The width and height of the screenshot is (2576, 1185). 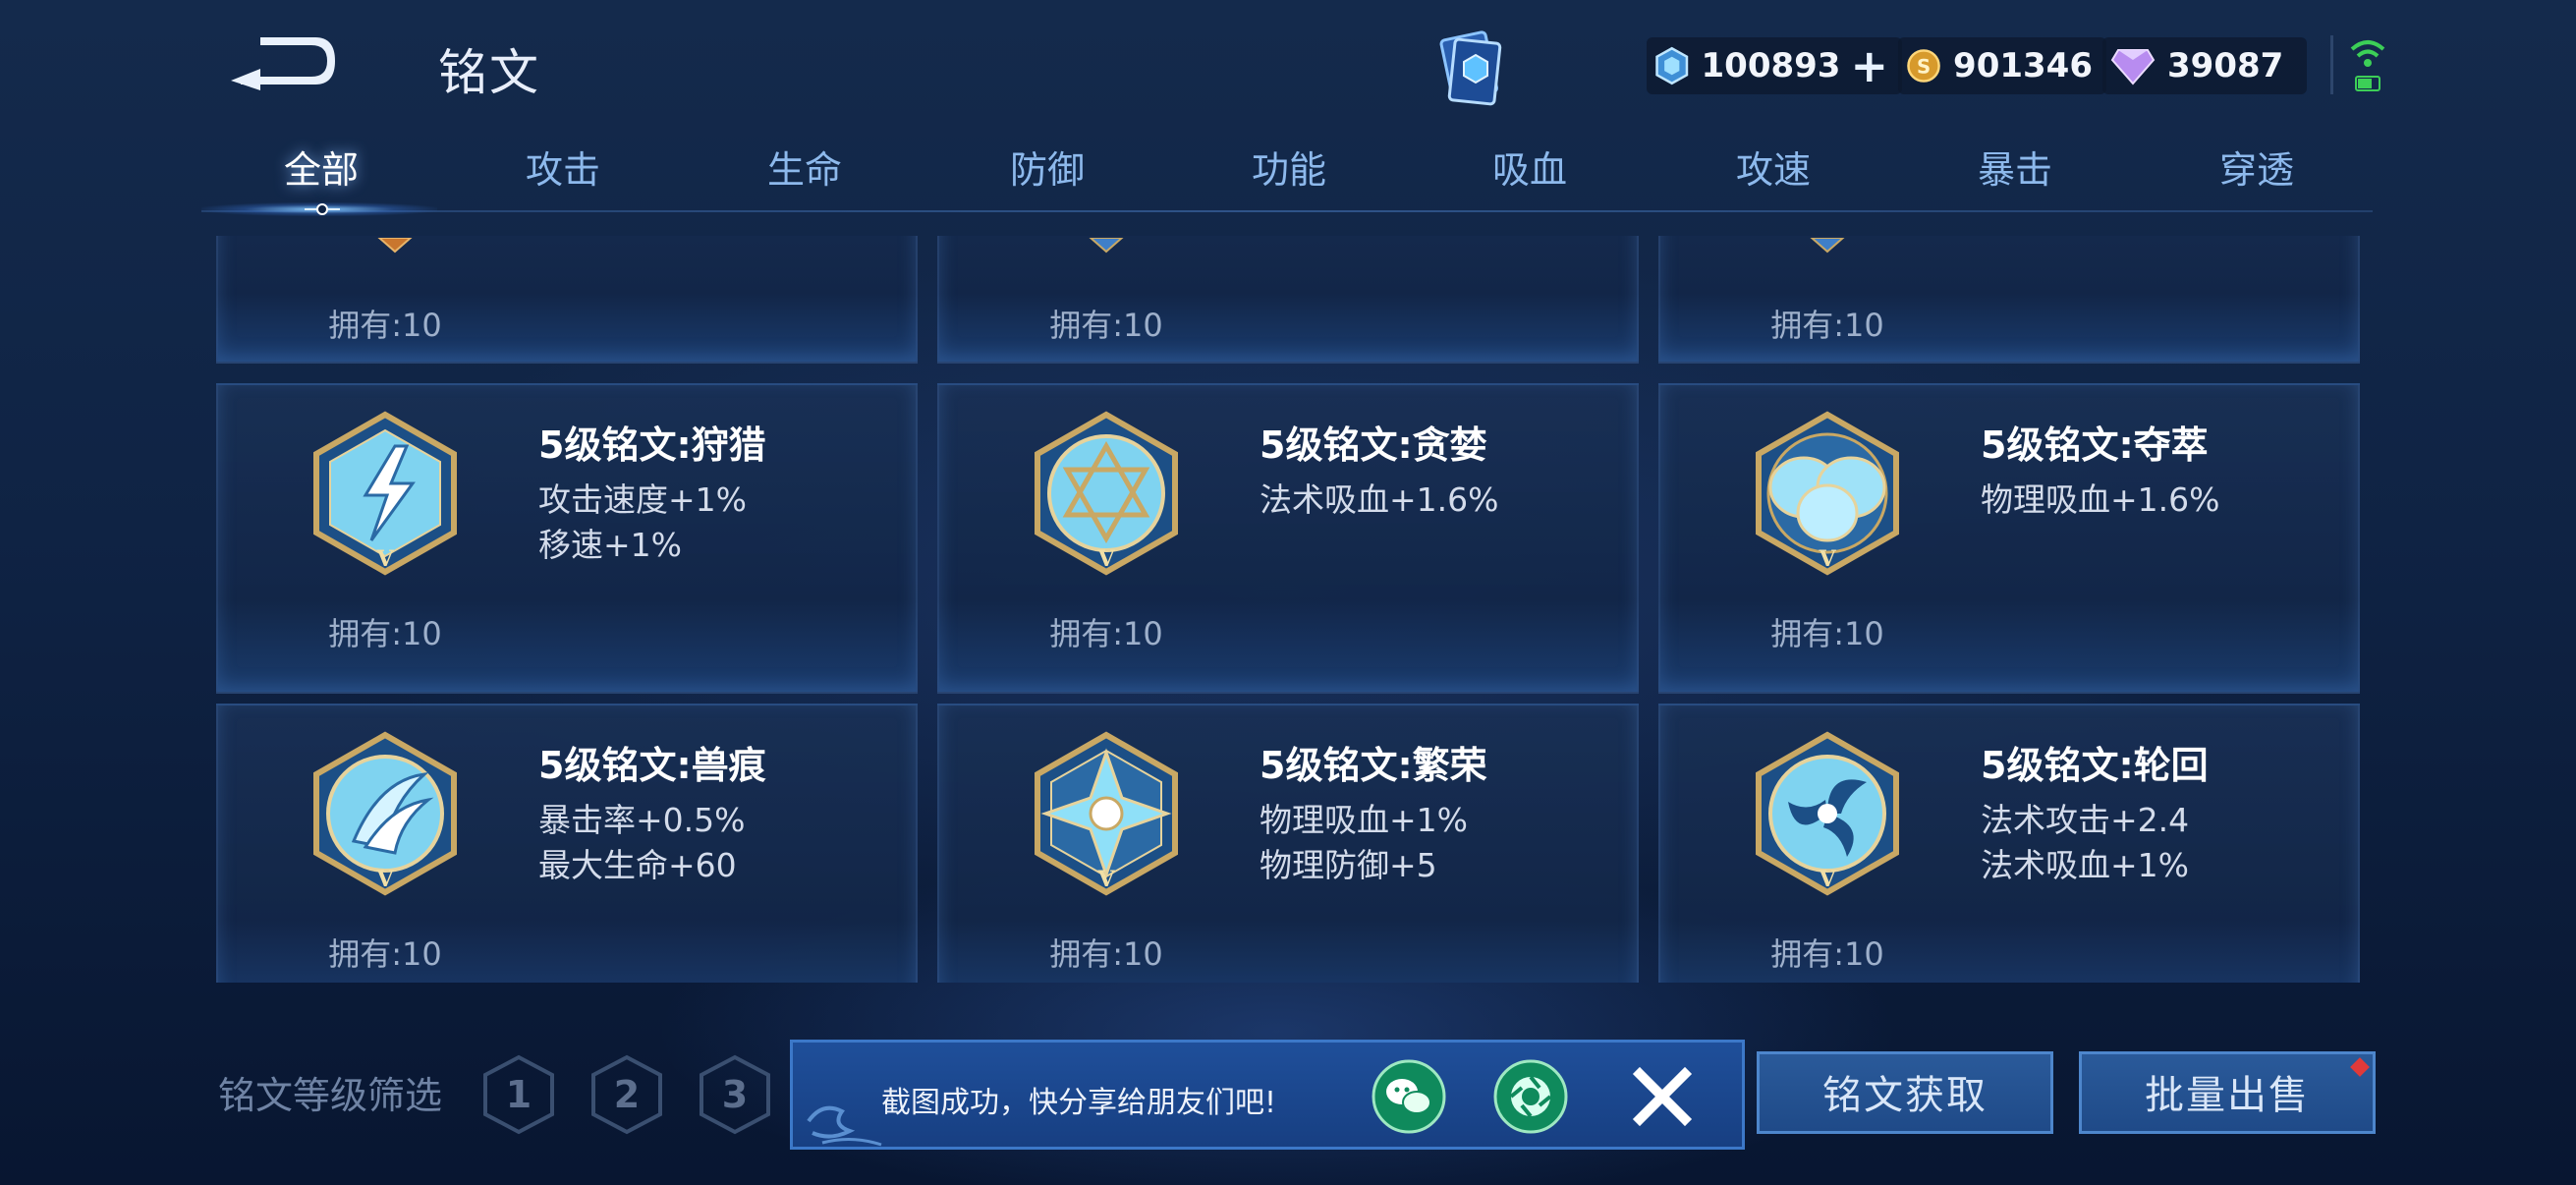 I want to click on gold-value: 901346, so click(x=2023, y=66).